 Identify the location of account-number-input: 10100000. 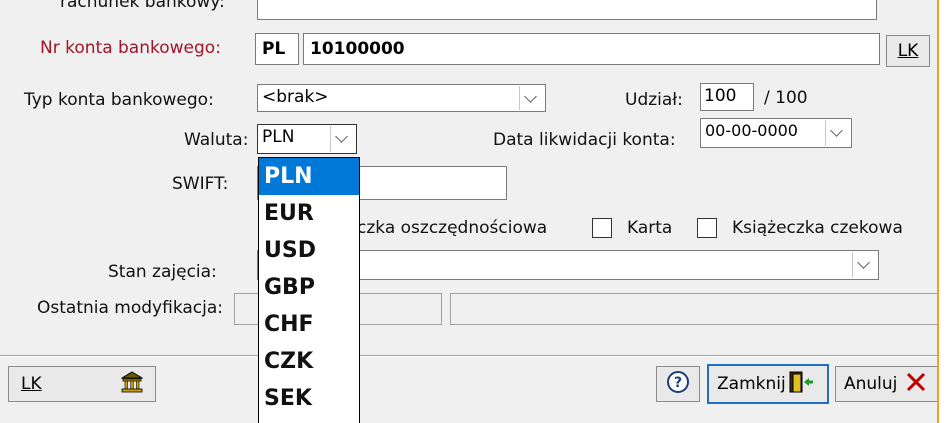
(591, 49).